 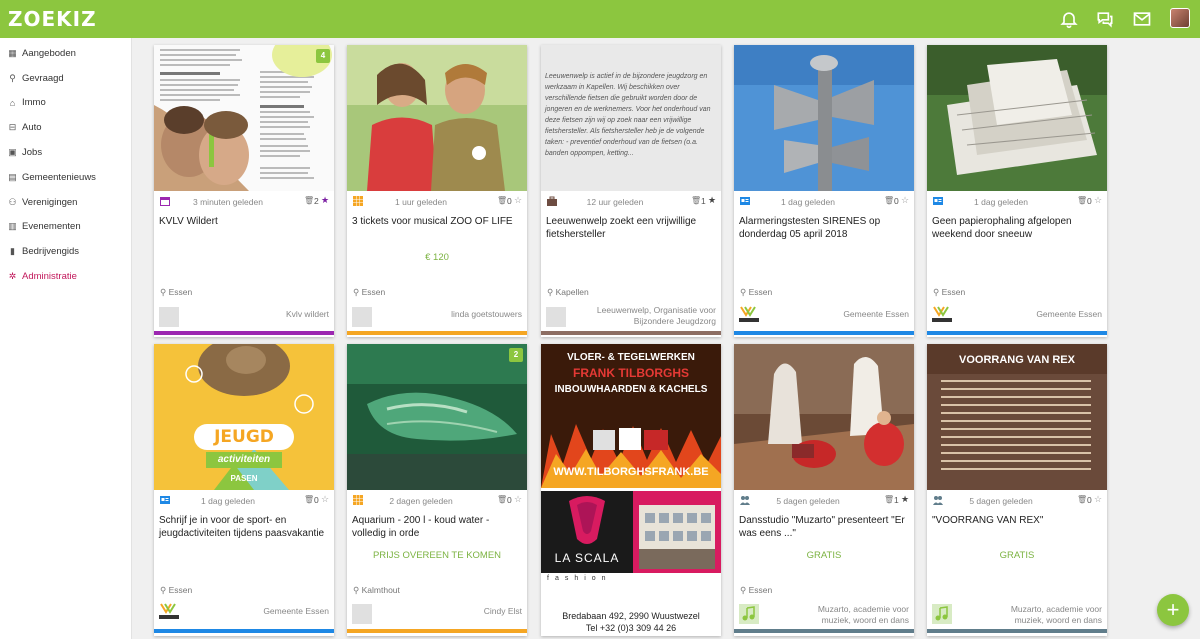 I want to click on sidebar-item-verenigingen: ⚇ Verenigingen, so click(x=65, y=202).